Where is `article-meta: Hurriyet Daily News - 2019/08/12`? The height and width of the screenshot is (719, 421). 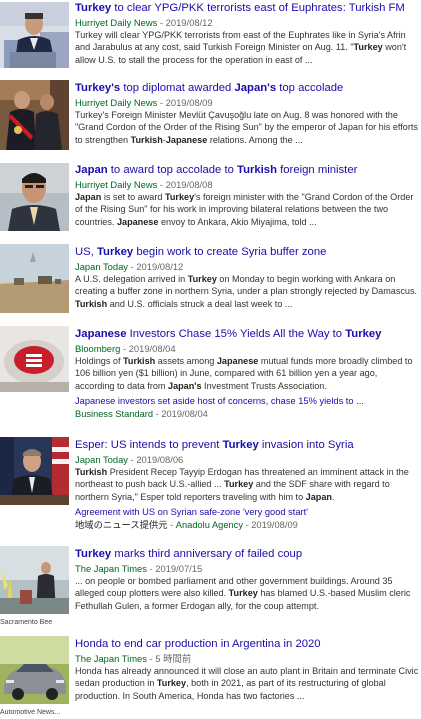 article-meta: Hurriyet Daily News - 2019/08/12 is located at coordinates (247, 22).